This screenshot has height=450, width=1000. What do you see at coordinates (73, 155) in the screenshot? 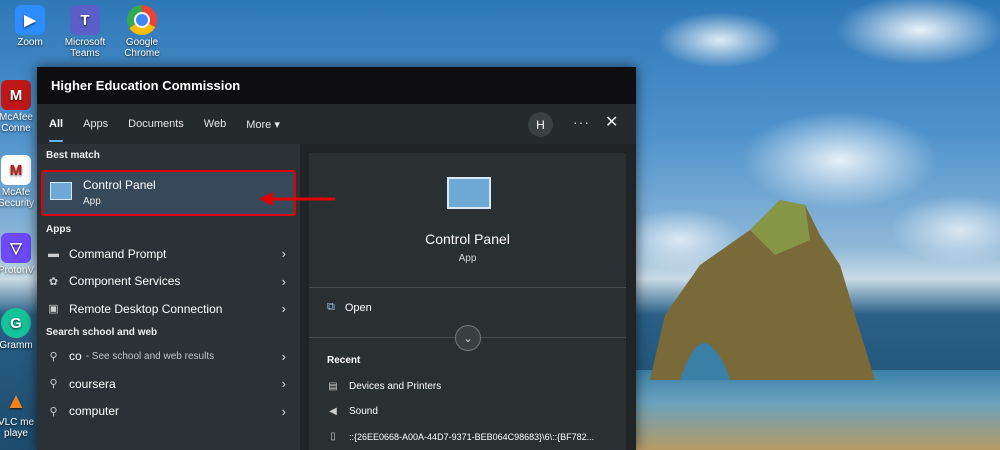
I see `best-match-heading: Best match` at bounding box center [73, 155].